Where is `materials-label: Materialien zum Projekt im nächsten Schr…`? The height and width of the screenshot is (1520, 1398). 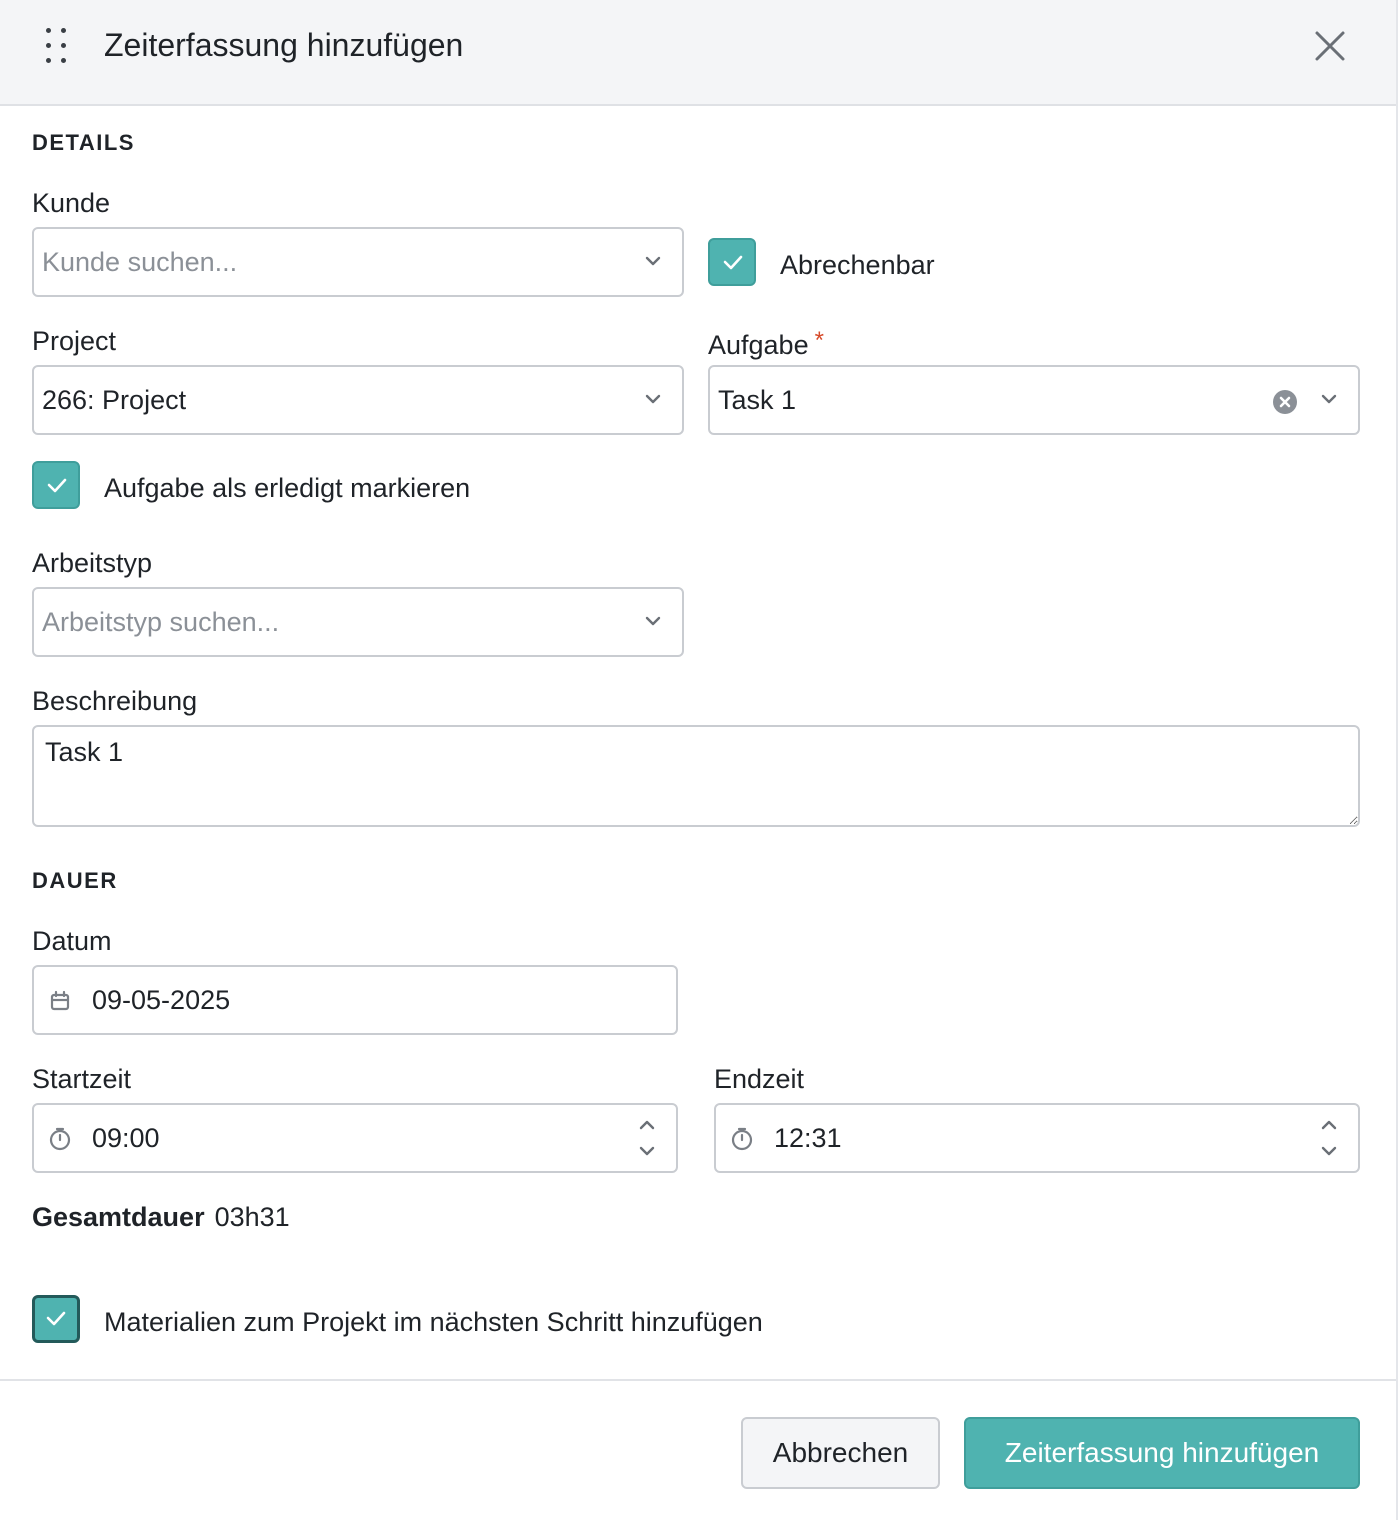
materials-label: Materialien zum Projekt im nächsten Schr… is located at coordinates (433, 1322).